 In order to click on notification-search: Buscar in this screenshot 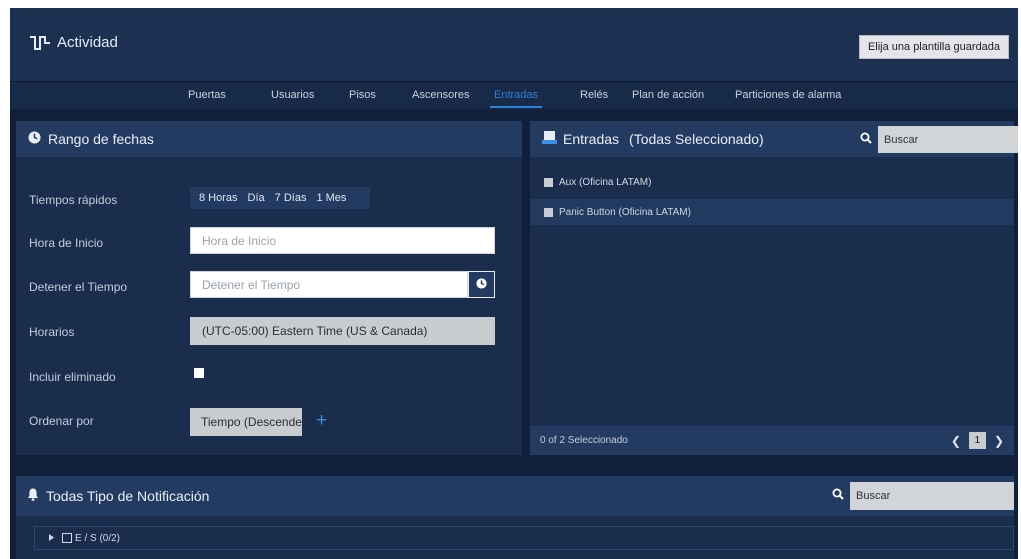, I will do `click(923, 496)`.